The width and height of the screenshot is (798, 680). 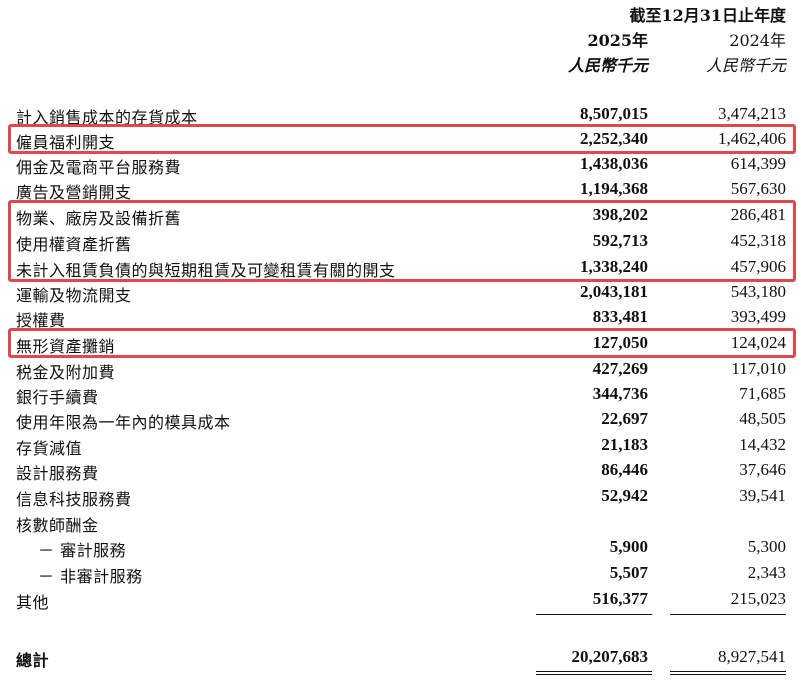 What do you see at coordinates (402, 139) in the screenshot?
I see `highlight-box-employee-benefits` at bounding box center [402, 139].